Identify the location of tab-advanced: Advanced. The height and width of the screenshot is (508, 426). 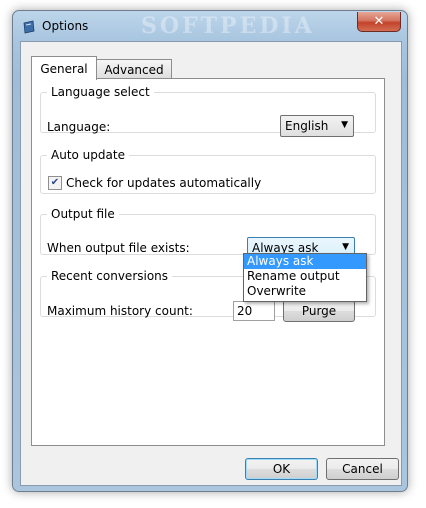
(134, 69).